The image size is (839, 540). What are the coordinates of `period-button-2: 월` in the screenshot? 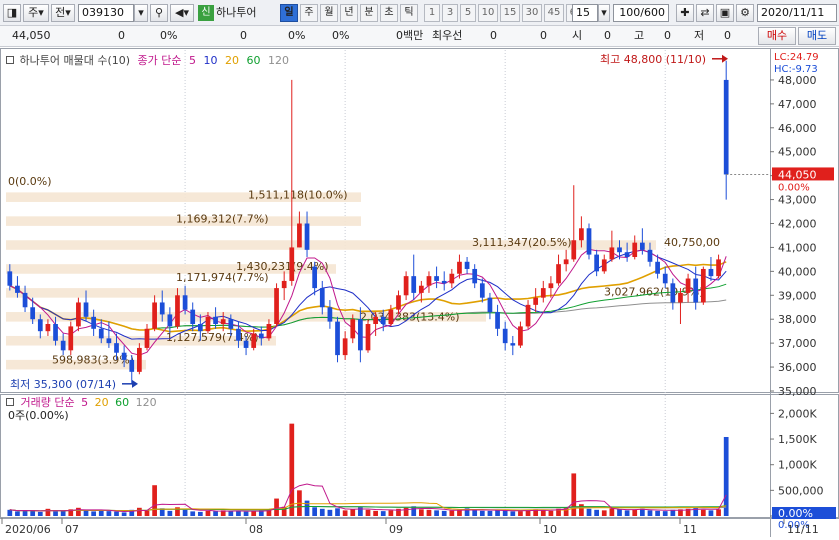 It's located at (329, 13).